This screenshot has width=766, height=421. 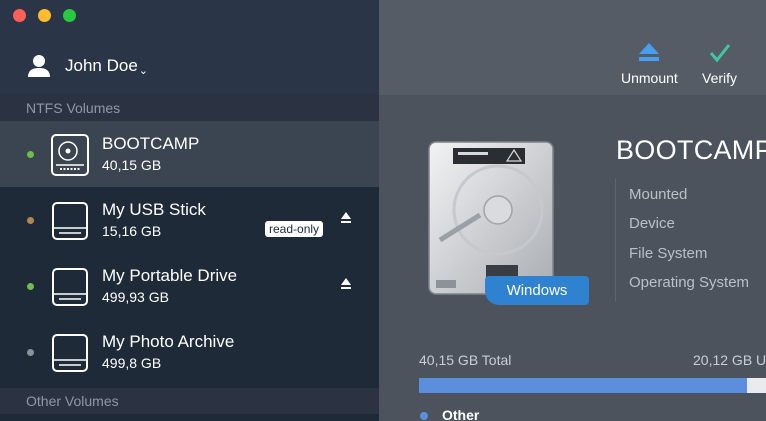 What do you see at coordinates (189, 220) in the screenshot?
I see `sidebar-item-usb-stick: My USB Stick 15,16 GB read-only` at bounding box center [189, 220].